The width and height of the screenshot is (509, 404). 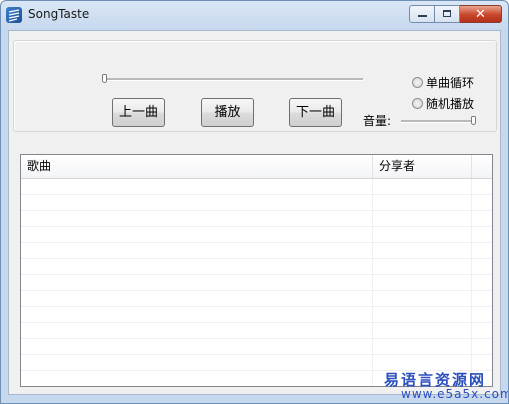 What do you see at coordinates (315, 112) in the screenshot?
I see `next-track-button: 下一曲` at bounding box center [315, 112].